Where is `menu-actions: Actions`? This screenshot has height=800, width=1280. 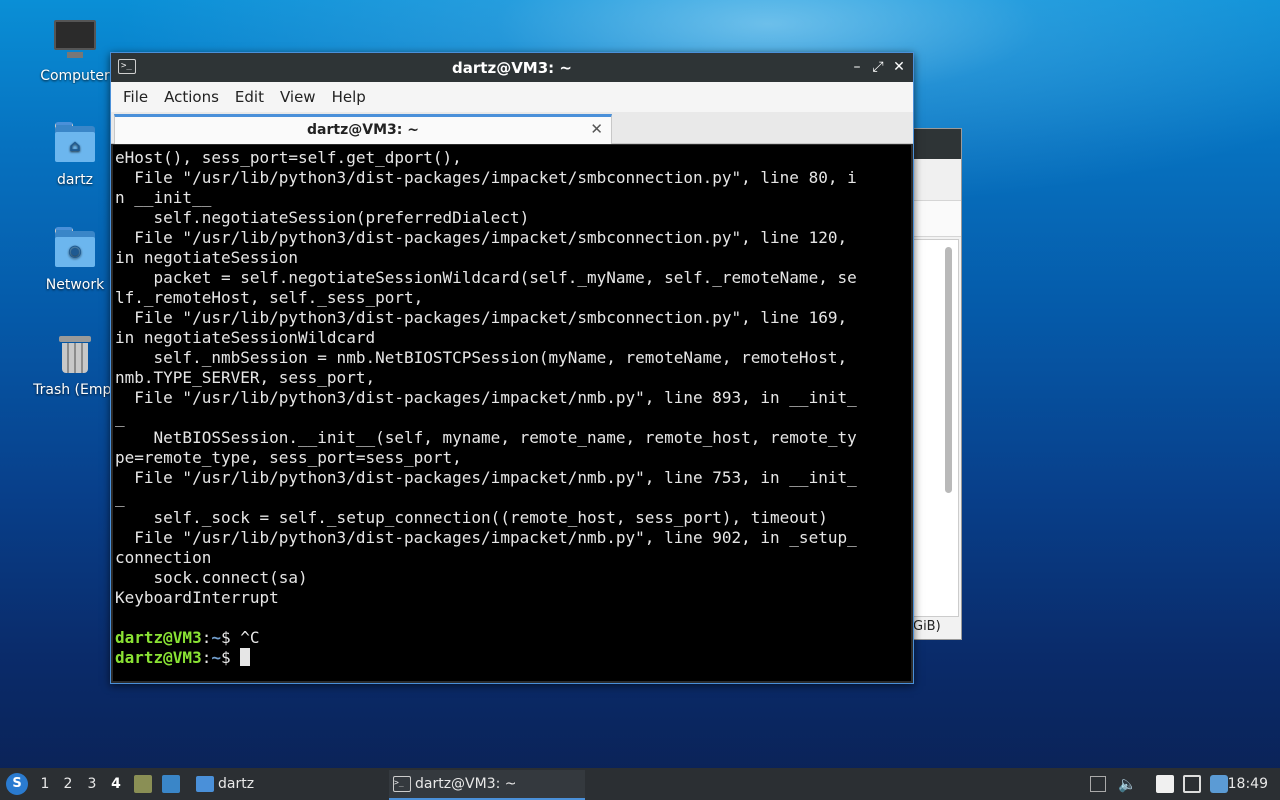 menu-actions: Actions is located at coordinates (191, 97).